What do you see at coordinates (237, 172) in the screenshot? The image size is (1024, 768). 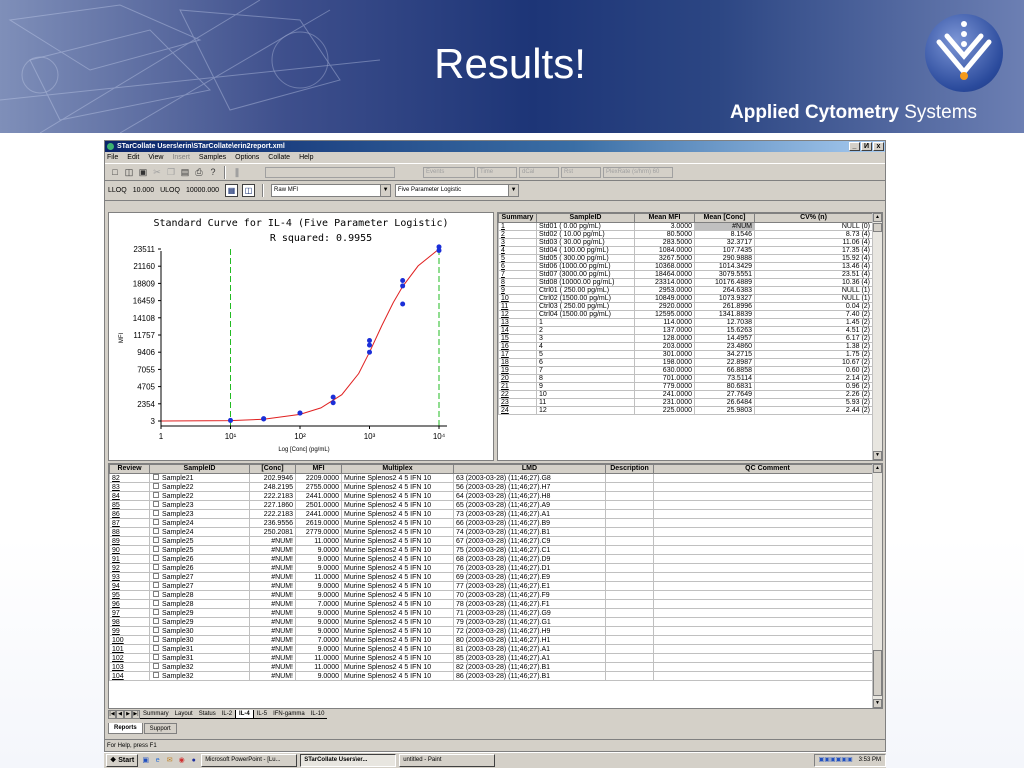 I see `pause-icon: ❚` at bounding box center [237, 172].